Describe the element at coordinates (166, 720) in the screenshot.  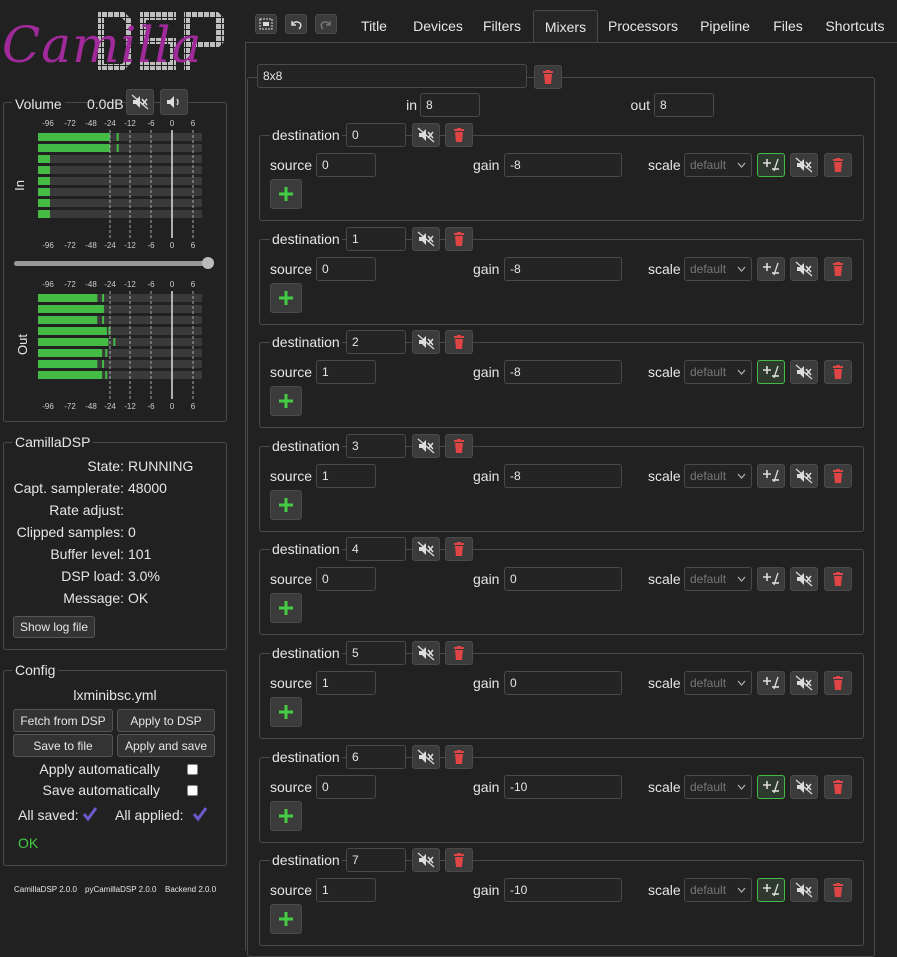
I see `apply-to-dsp-button: Apply to DSP` at that location.